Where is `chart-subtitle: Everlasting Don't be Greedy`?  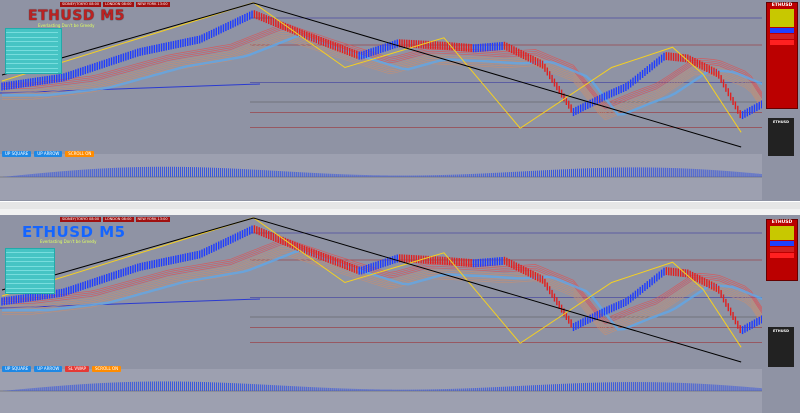 chart-subtitle: Everlasting Don't be Greedy is located at coordinates (68, 241).